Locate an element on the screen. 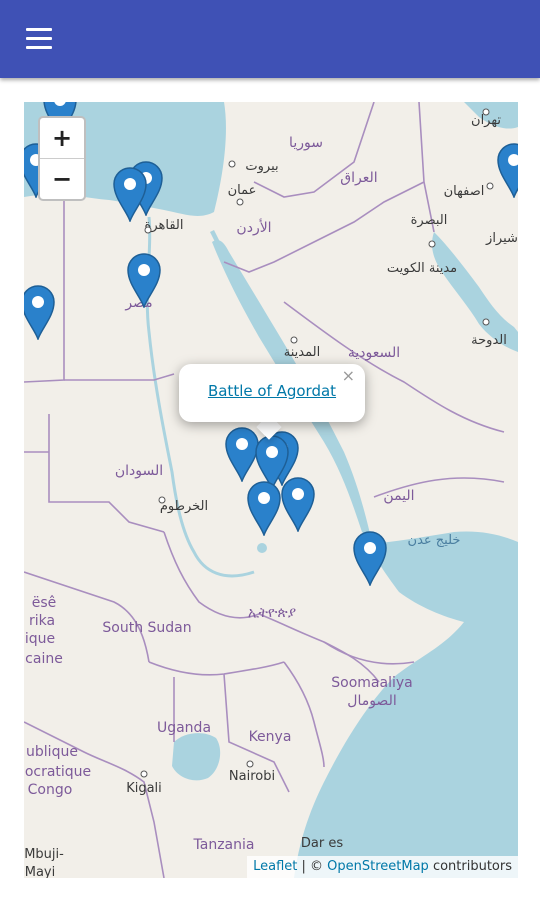 This screenshot has width=540, height=900. label-isfahan: اصفهان is located at coordinates (464, 191).